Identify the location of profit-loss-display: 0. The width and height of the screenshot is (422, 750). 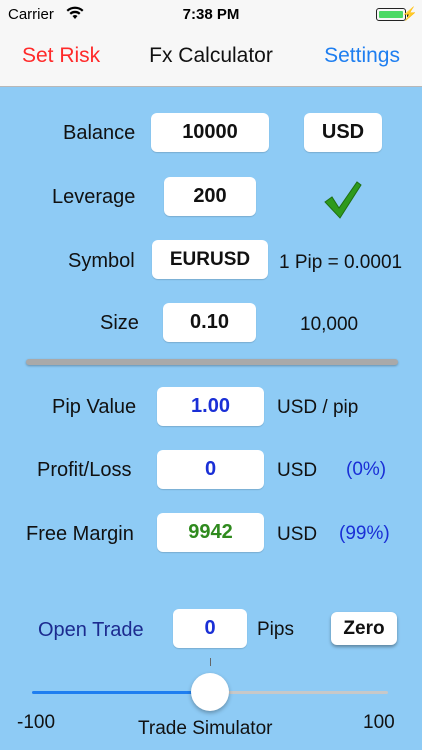
(210, 469).